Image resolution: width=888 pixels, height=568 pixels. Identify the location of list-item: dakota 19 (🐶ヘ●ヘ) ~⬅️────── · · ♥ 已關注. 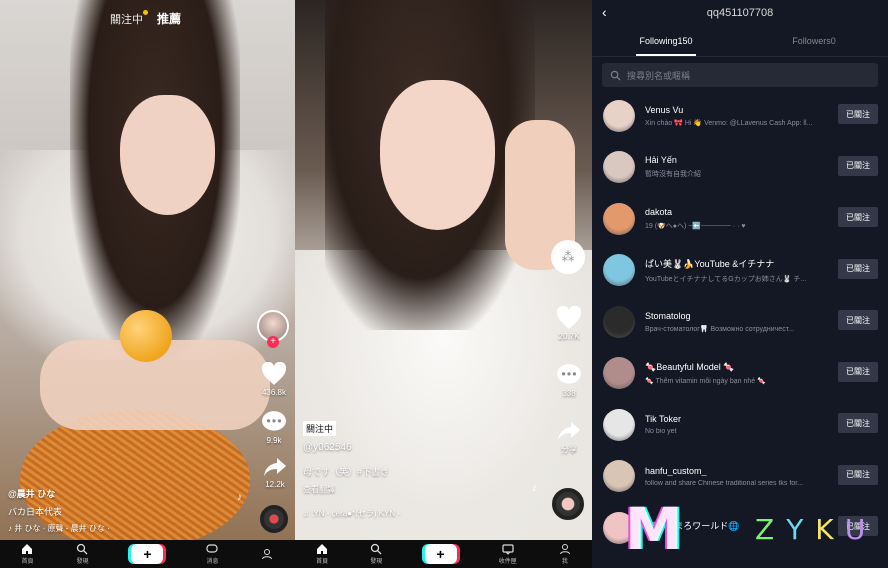
(740, 219).